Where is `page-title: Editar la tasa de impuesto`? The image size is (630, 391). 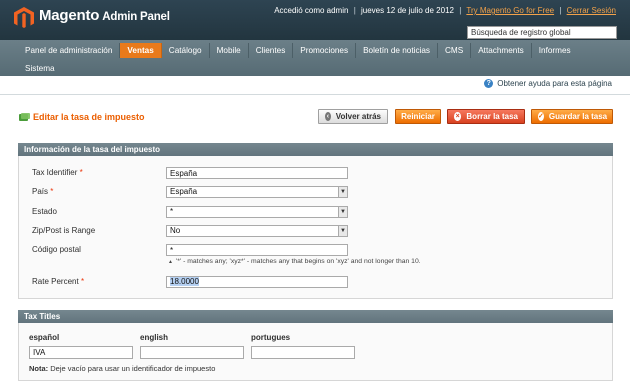 page-title: Editar la tasa de impuesto is located at coordinates (82, 117).